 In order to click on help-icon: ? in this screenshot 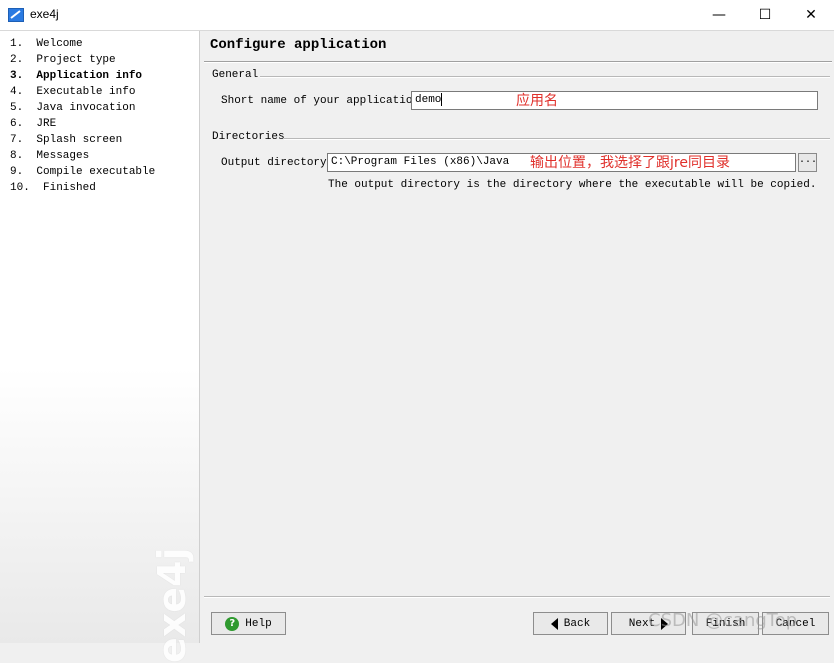, I will do `click(232, 623)`.